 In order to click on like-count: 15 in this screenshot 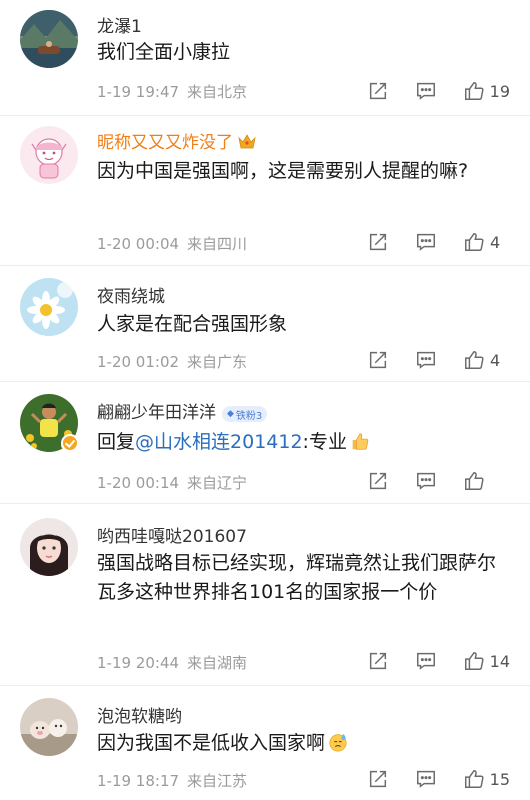, I will do `click(499, 779)`.